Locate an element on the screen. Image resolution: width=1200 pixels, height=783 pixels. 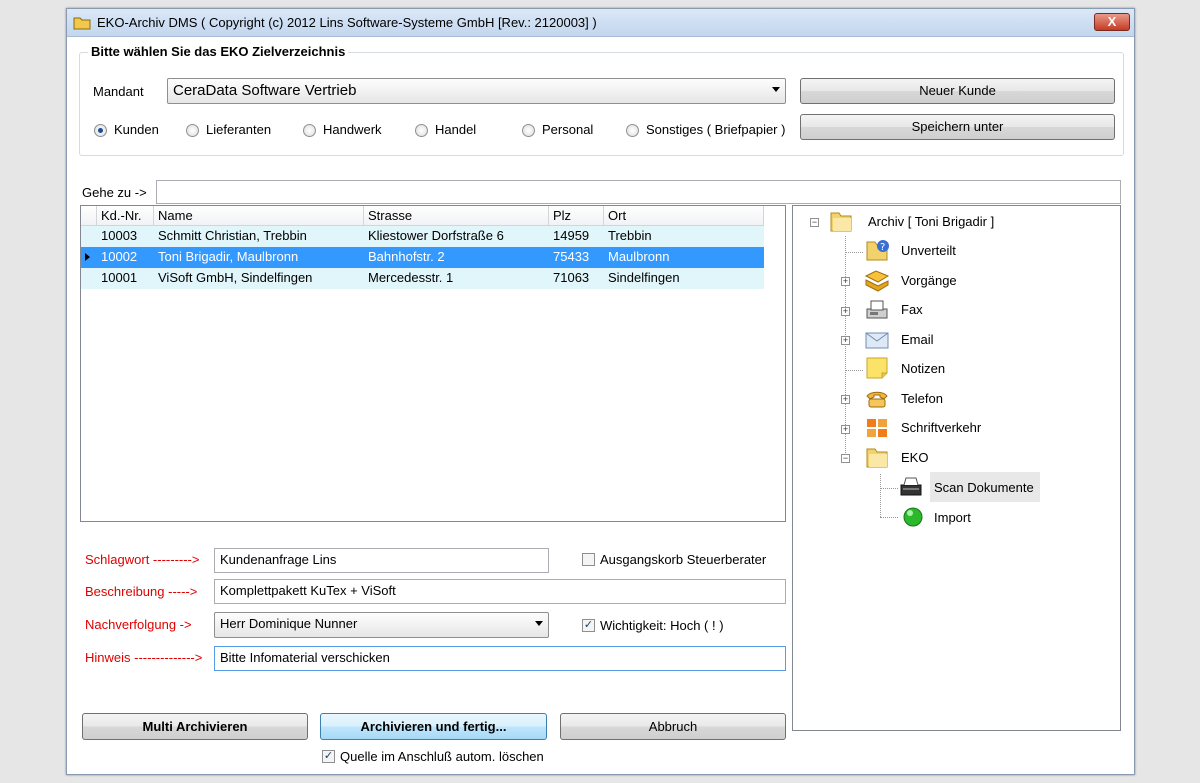
tree-item-import: Import is located at coordinates (952, 517).